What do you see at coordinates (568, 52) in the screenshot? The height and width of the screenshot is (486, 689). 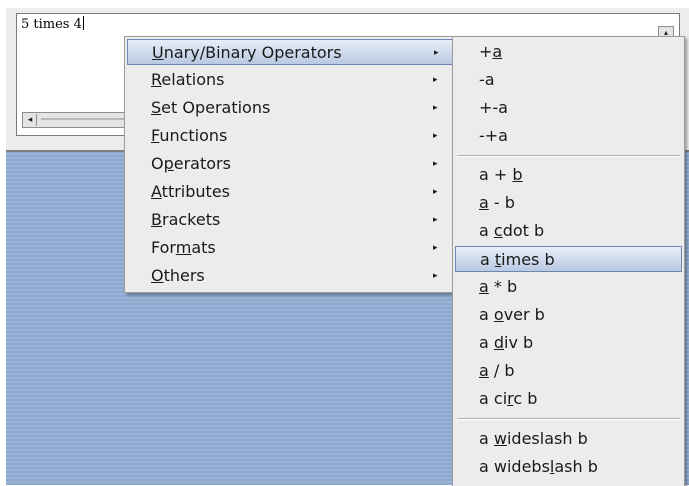 I see `submenu-item-plus-a: +a` at bounding box center [568, 52].